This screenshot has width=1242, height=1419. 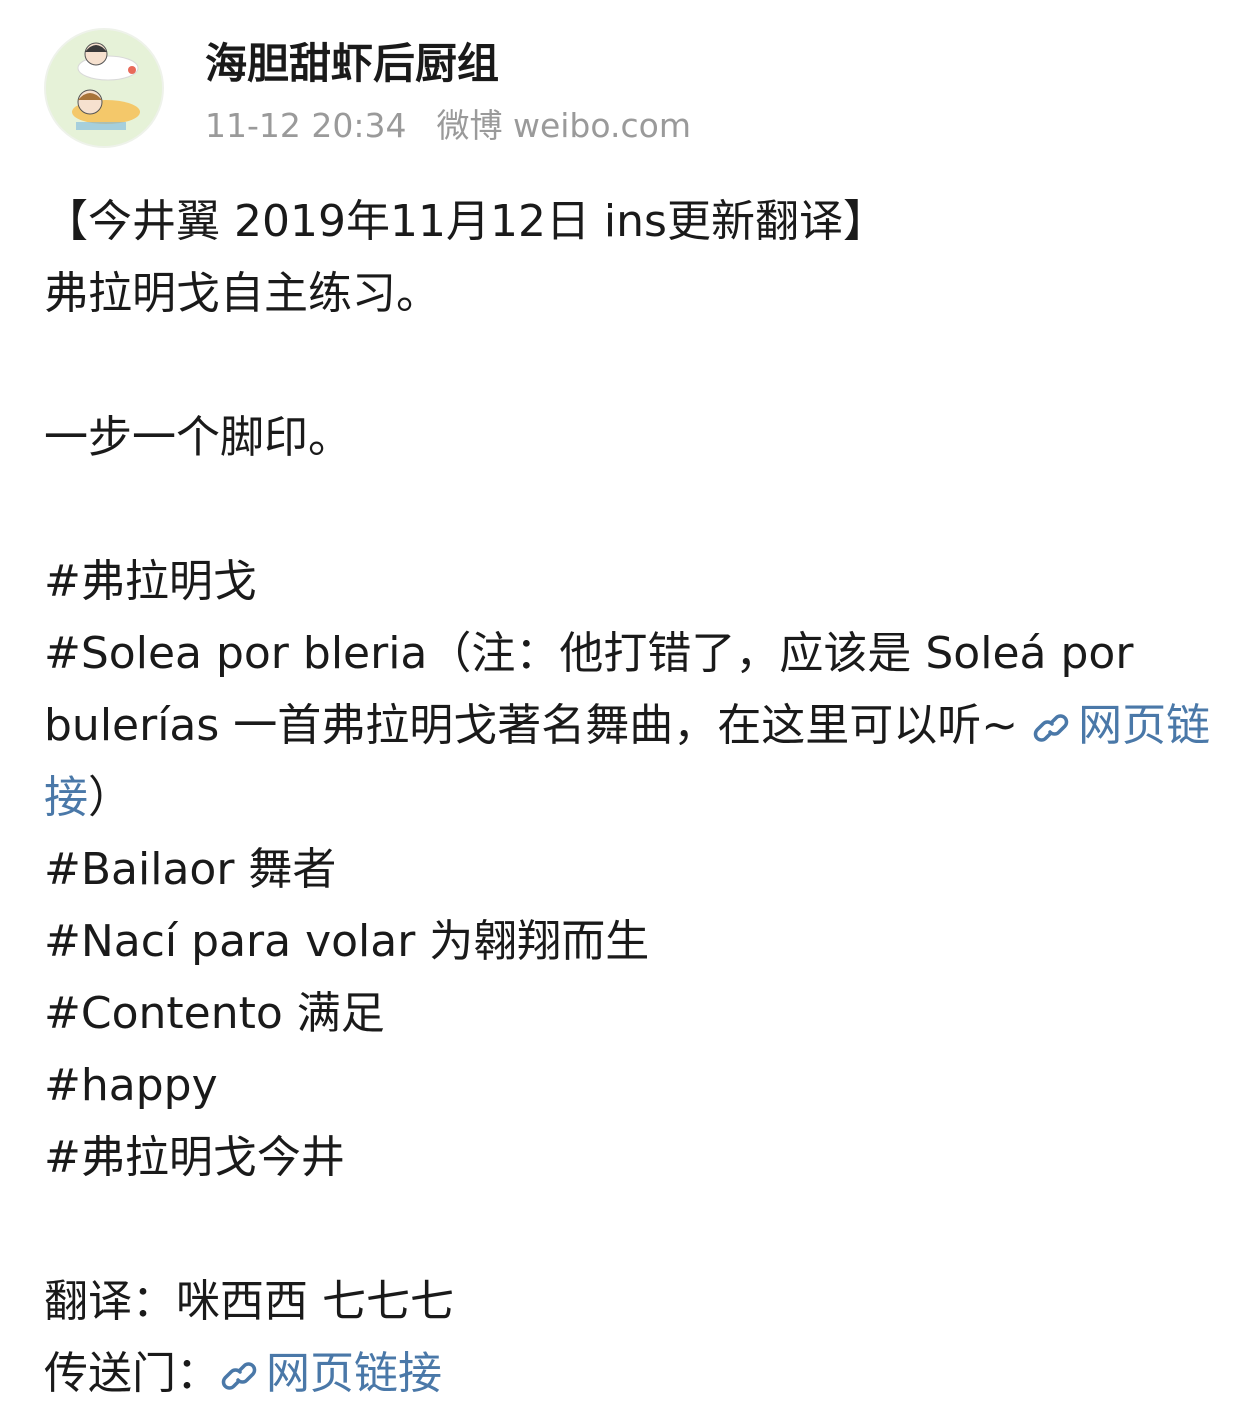 I want to click on hashtag: #happy, so click(x=131, y=1085).